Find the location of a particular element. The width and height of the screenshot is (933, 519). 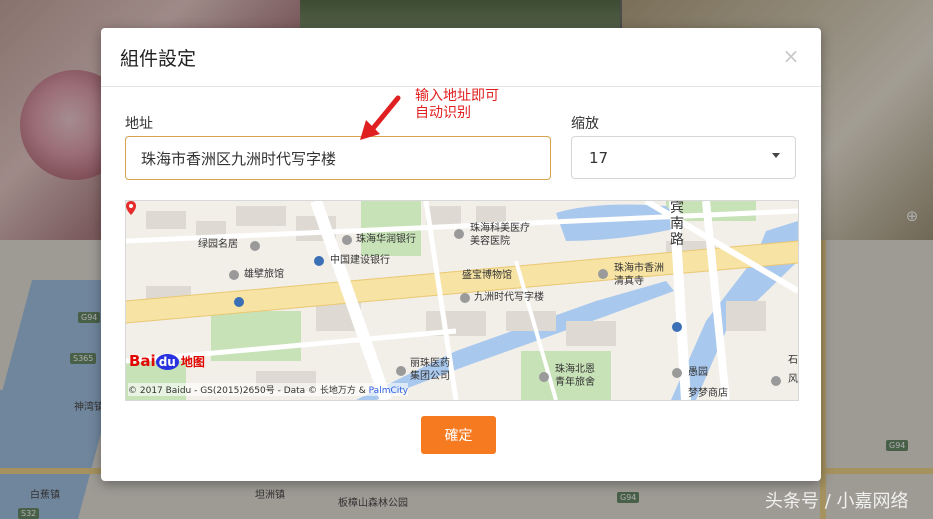

modal-header: 組件設定 × is located at coordinates (461, 57).